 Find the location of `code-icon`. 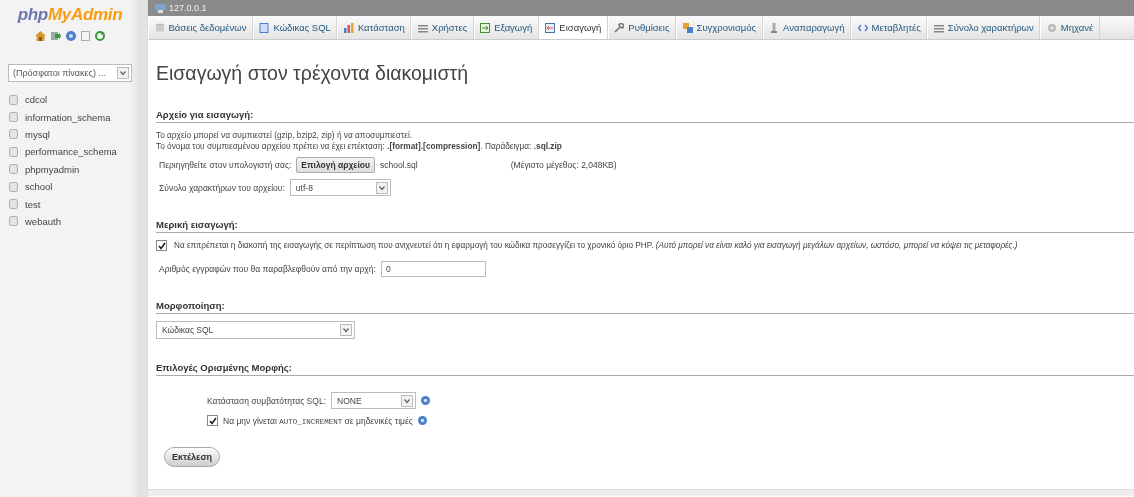

code-icon is located at coordinates (862, 27).